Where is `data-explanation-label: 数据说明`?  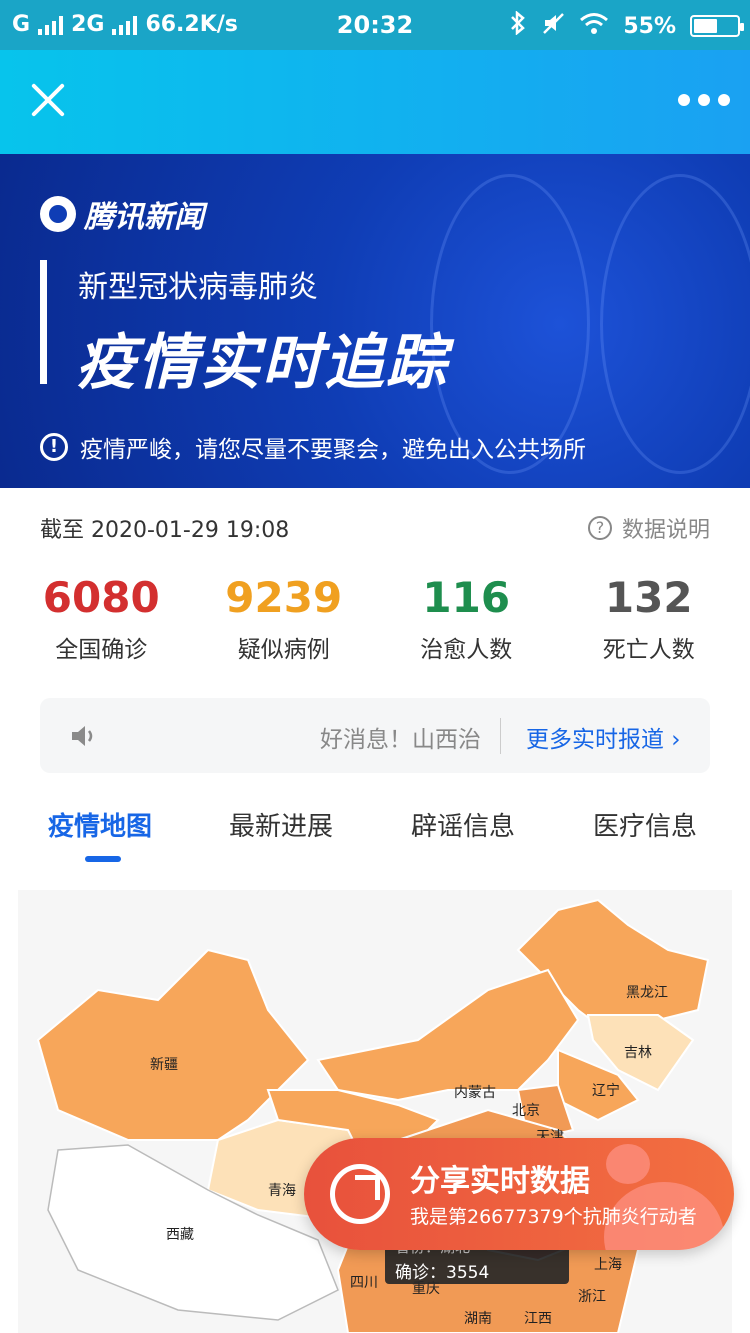 data-explanation-label: 数据说明 is located at coordinates (665, 530).